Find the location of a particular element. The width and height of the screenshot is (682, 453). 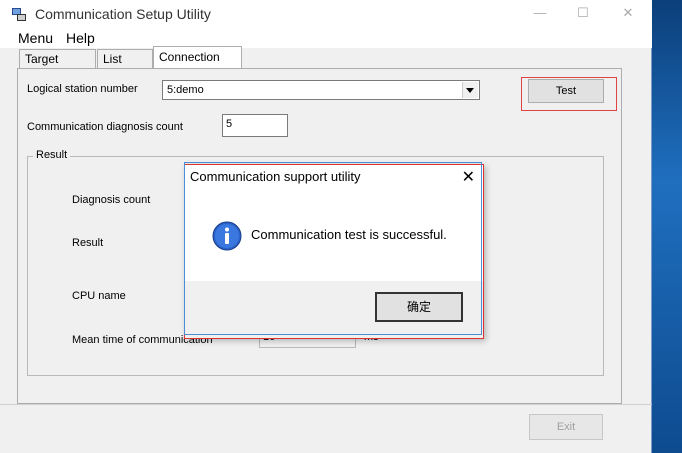

menu-item-help: Help is located at coordinates (80, 38).